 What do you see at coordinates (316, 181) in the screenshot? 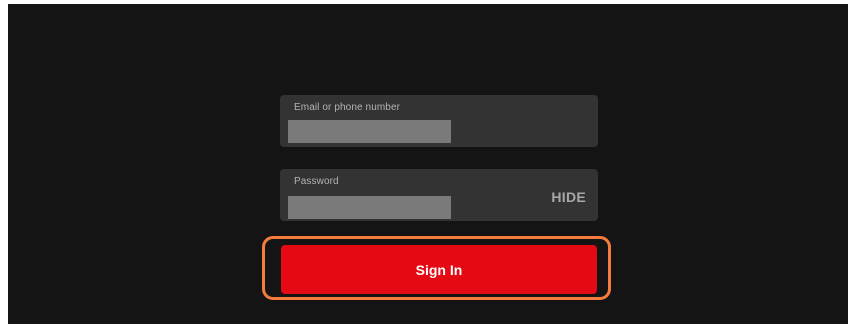
I see `password-field-label: Password` at bounding box center [316, 181].